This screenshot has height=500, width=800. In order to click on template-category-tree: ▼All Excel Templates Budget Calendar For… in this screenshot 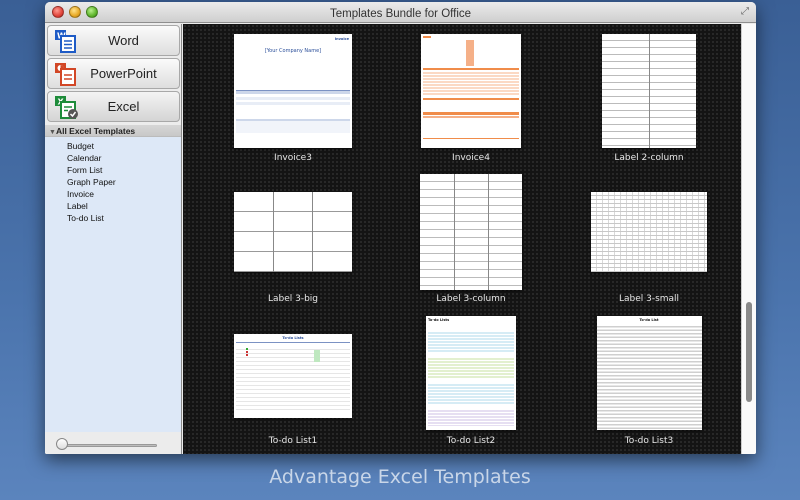, I will do `click(113, 279)`.